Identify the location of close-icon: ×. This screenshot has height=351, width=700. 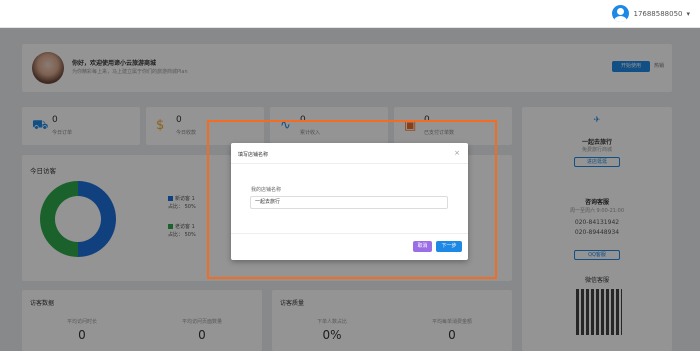
(457, 153).